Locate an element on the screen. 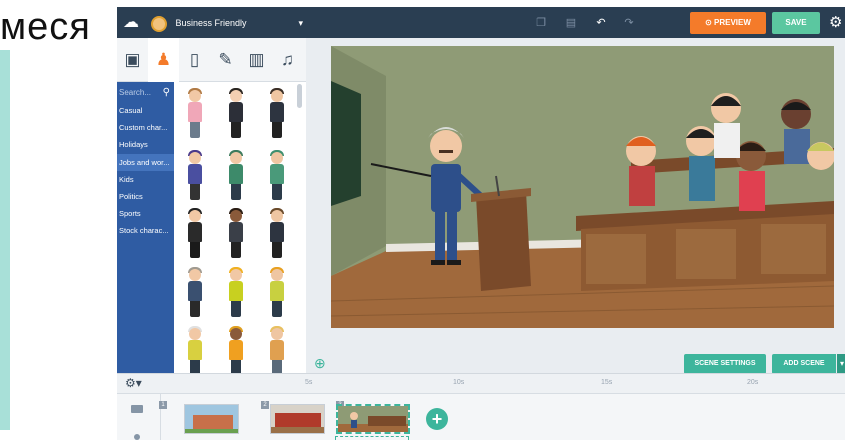  audio-track-icon is located at coordinates (137, 437).